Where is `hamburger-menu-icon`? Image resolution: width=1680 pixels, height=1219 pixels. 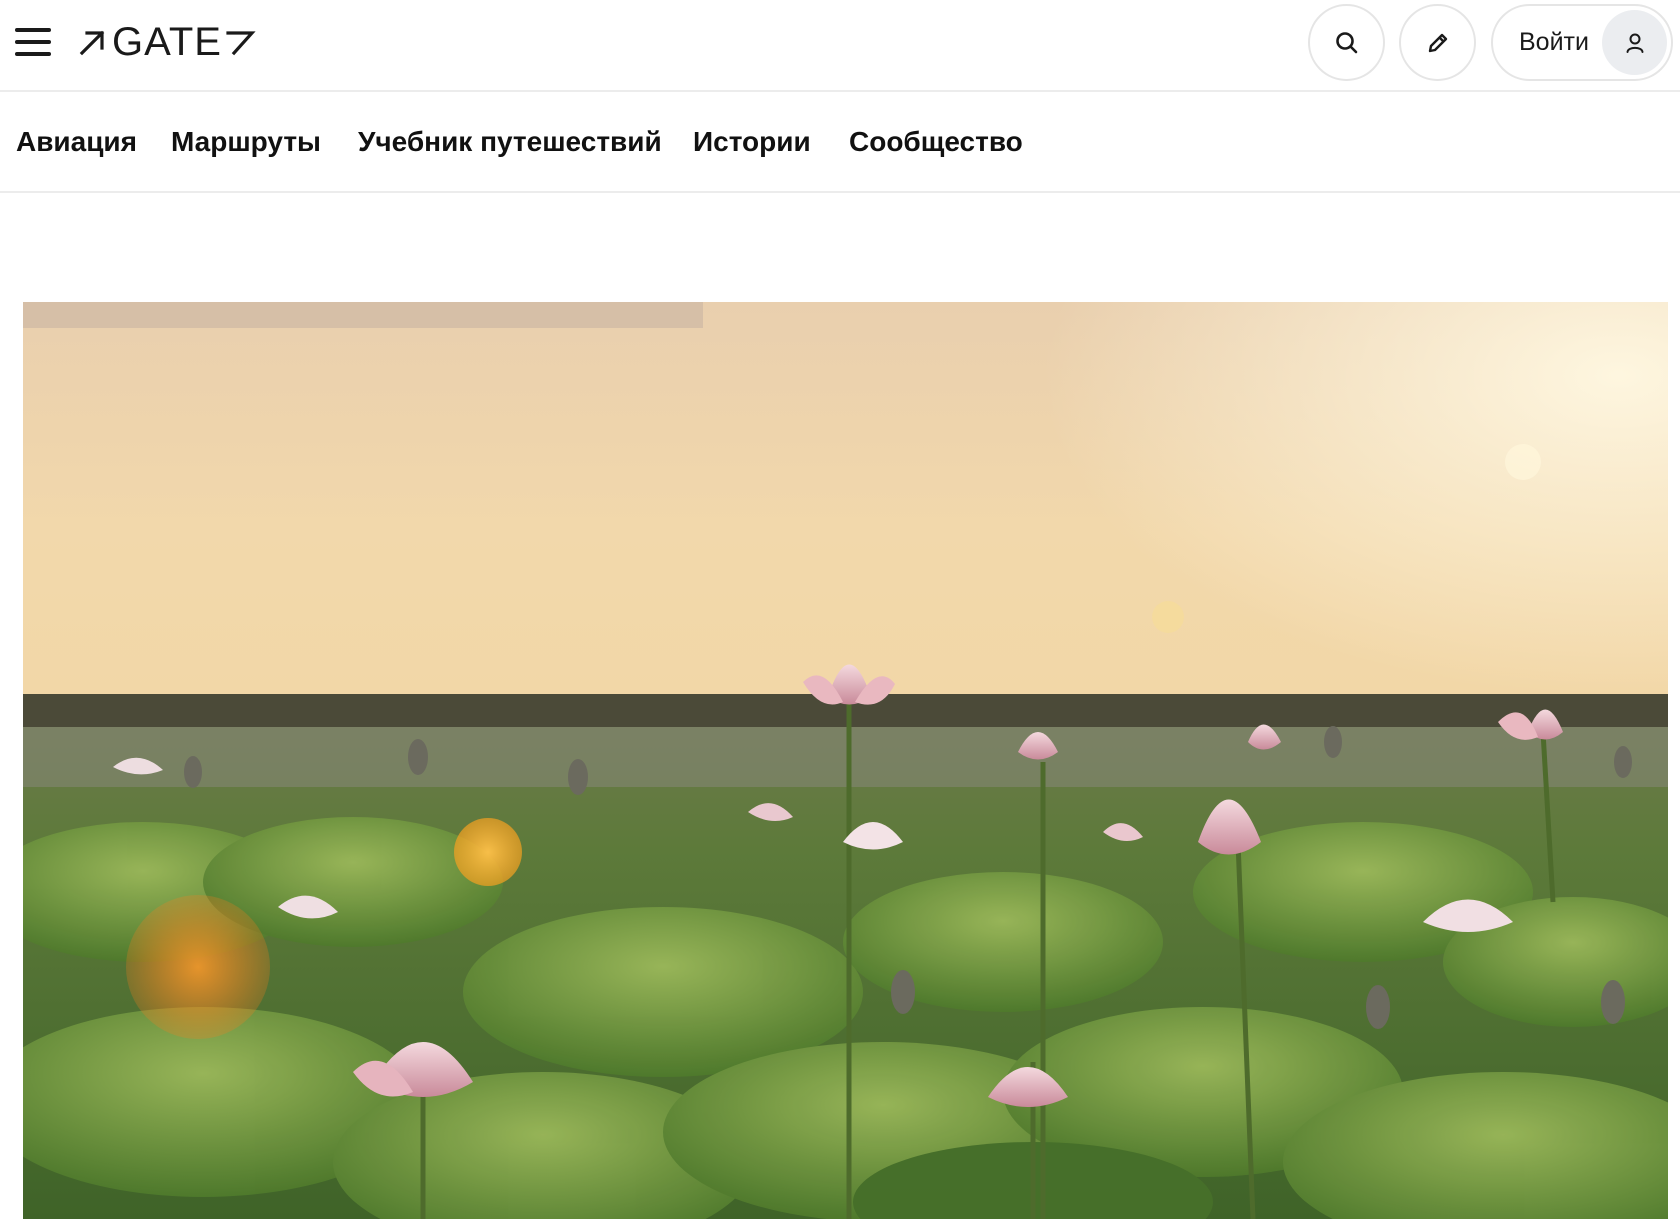
hamburger-menu-icon is located at coordinates (33, 42).